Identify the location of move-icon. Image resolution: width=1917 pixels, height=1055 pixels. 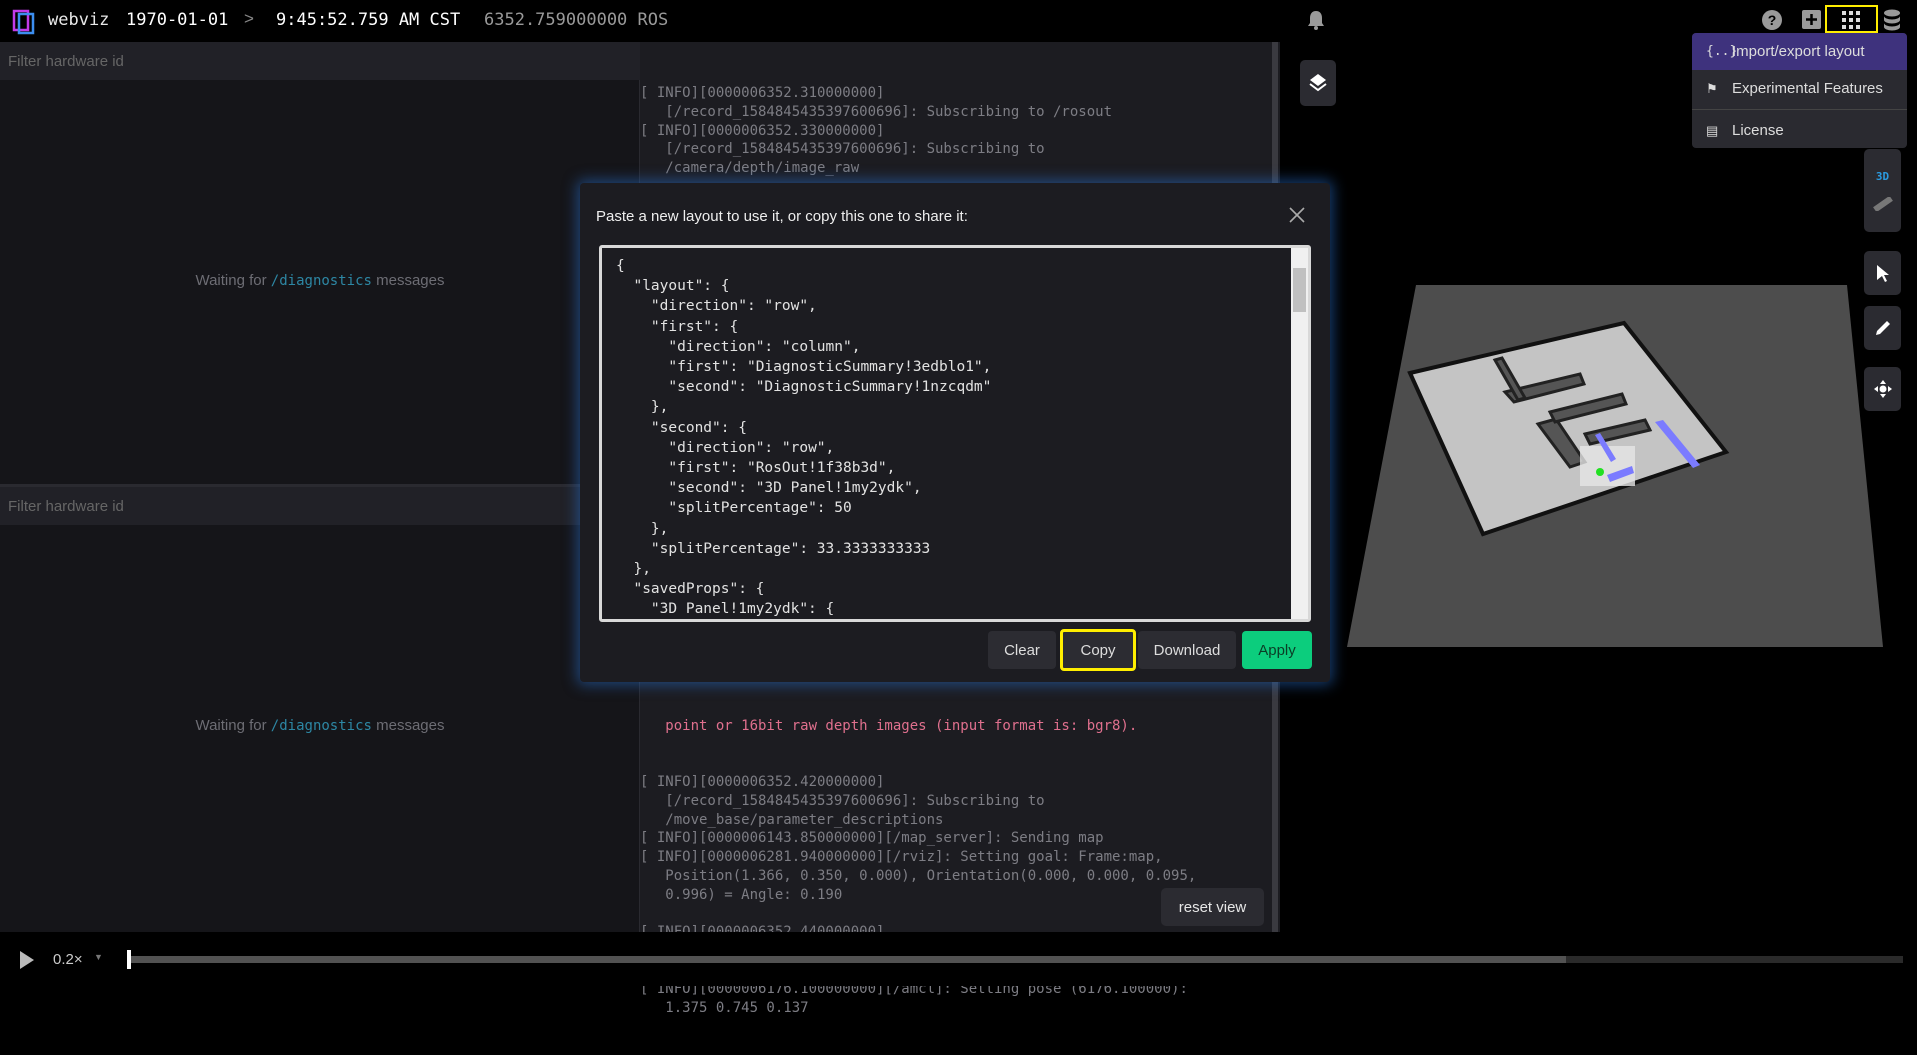
(1882, 389).